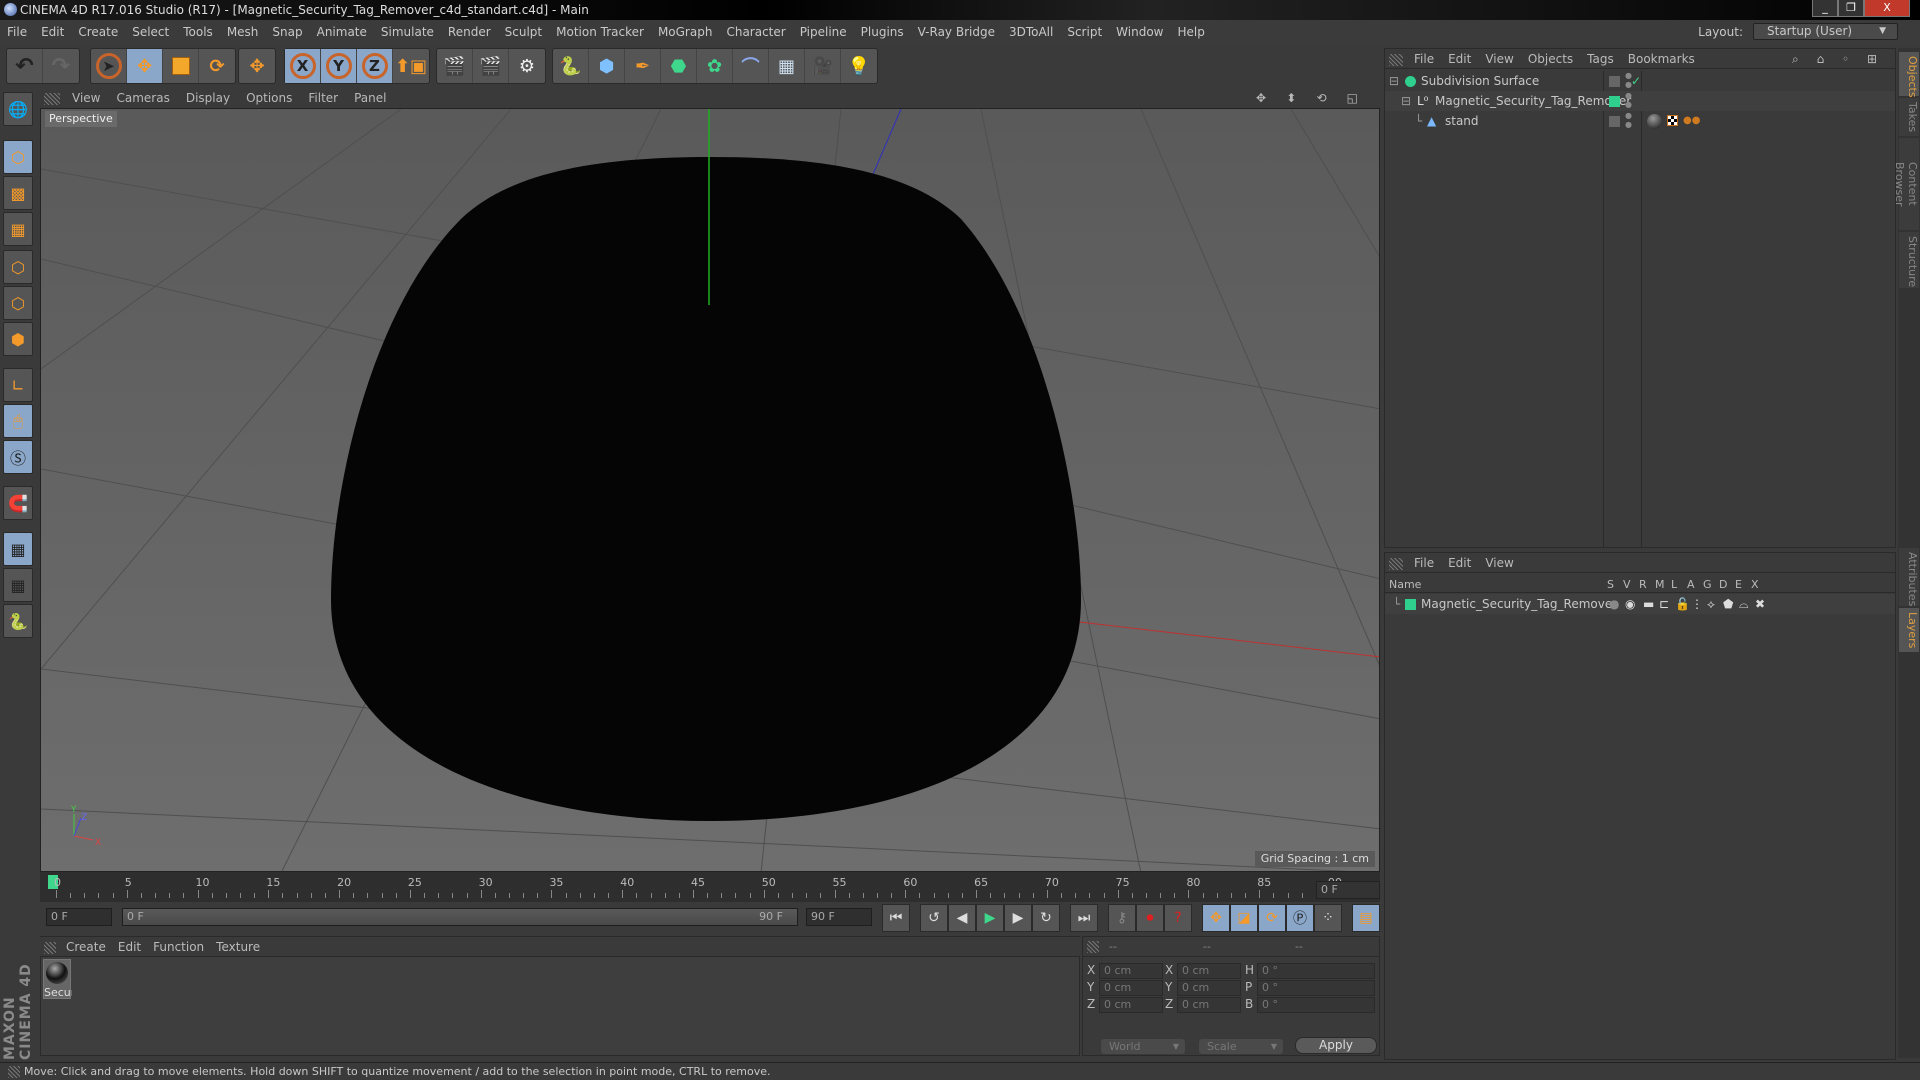  What do you see at coordinates (823, 66) in the screenshot?
I see `camera-button: 🎥` at bounding box center [823, 66].